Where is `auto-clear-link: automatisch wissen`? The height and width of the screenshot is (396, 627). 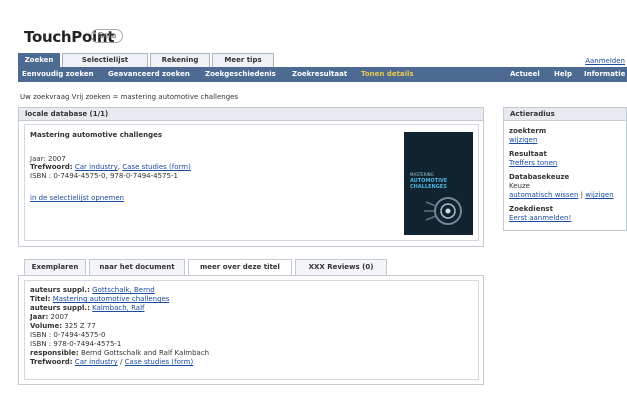 auto-clear-link: automatisch wissen is located at coordinates (543, 195).